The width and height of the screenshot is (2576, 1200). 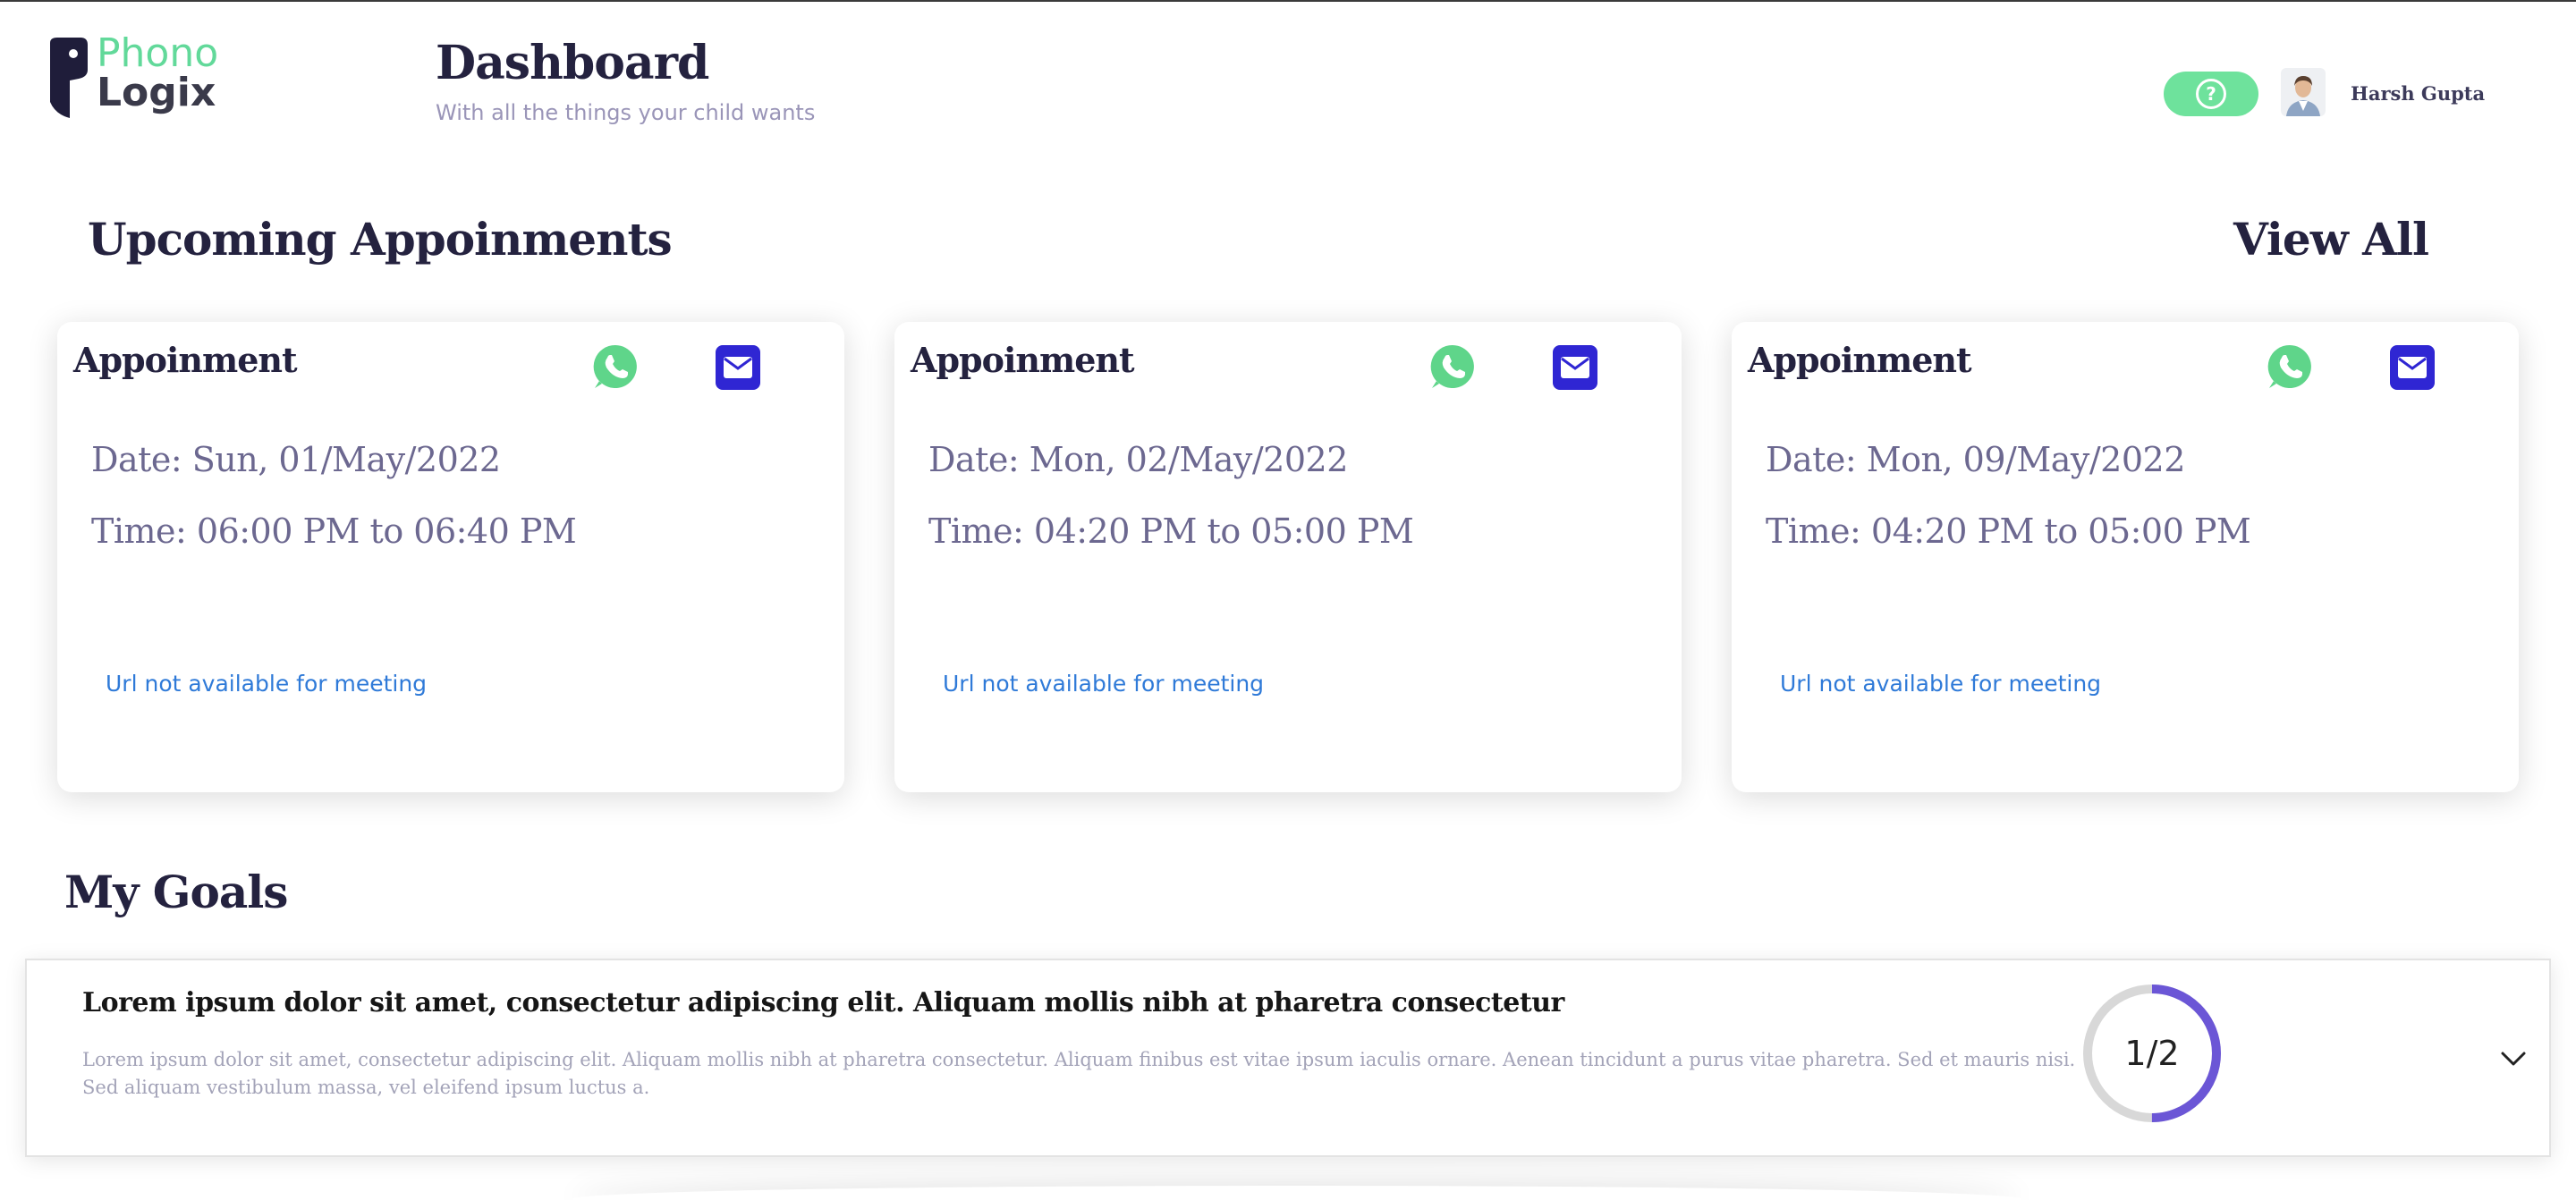 What do you see at coordinates (1296, 1193) in the screenshot?
I see `bottom-card-shadow` at bounding box center [1296, 1193].